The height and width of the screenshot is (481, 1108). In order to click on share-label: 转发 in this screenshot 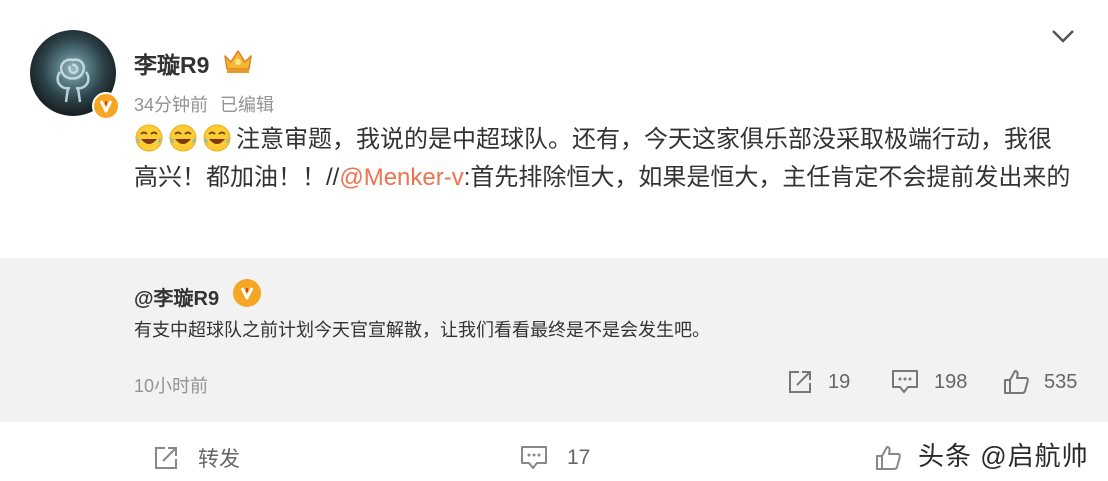, I will do `click(219, 459)`.